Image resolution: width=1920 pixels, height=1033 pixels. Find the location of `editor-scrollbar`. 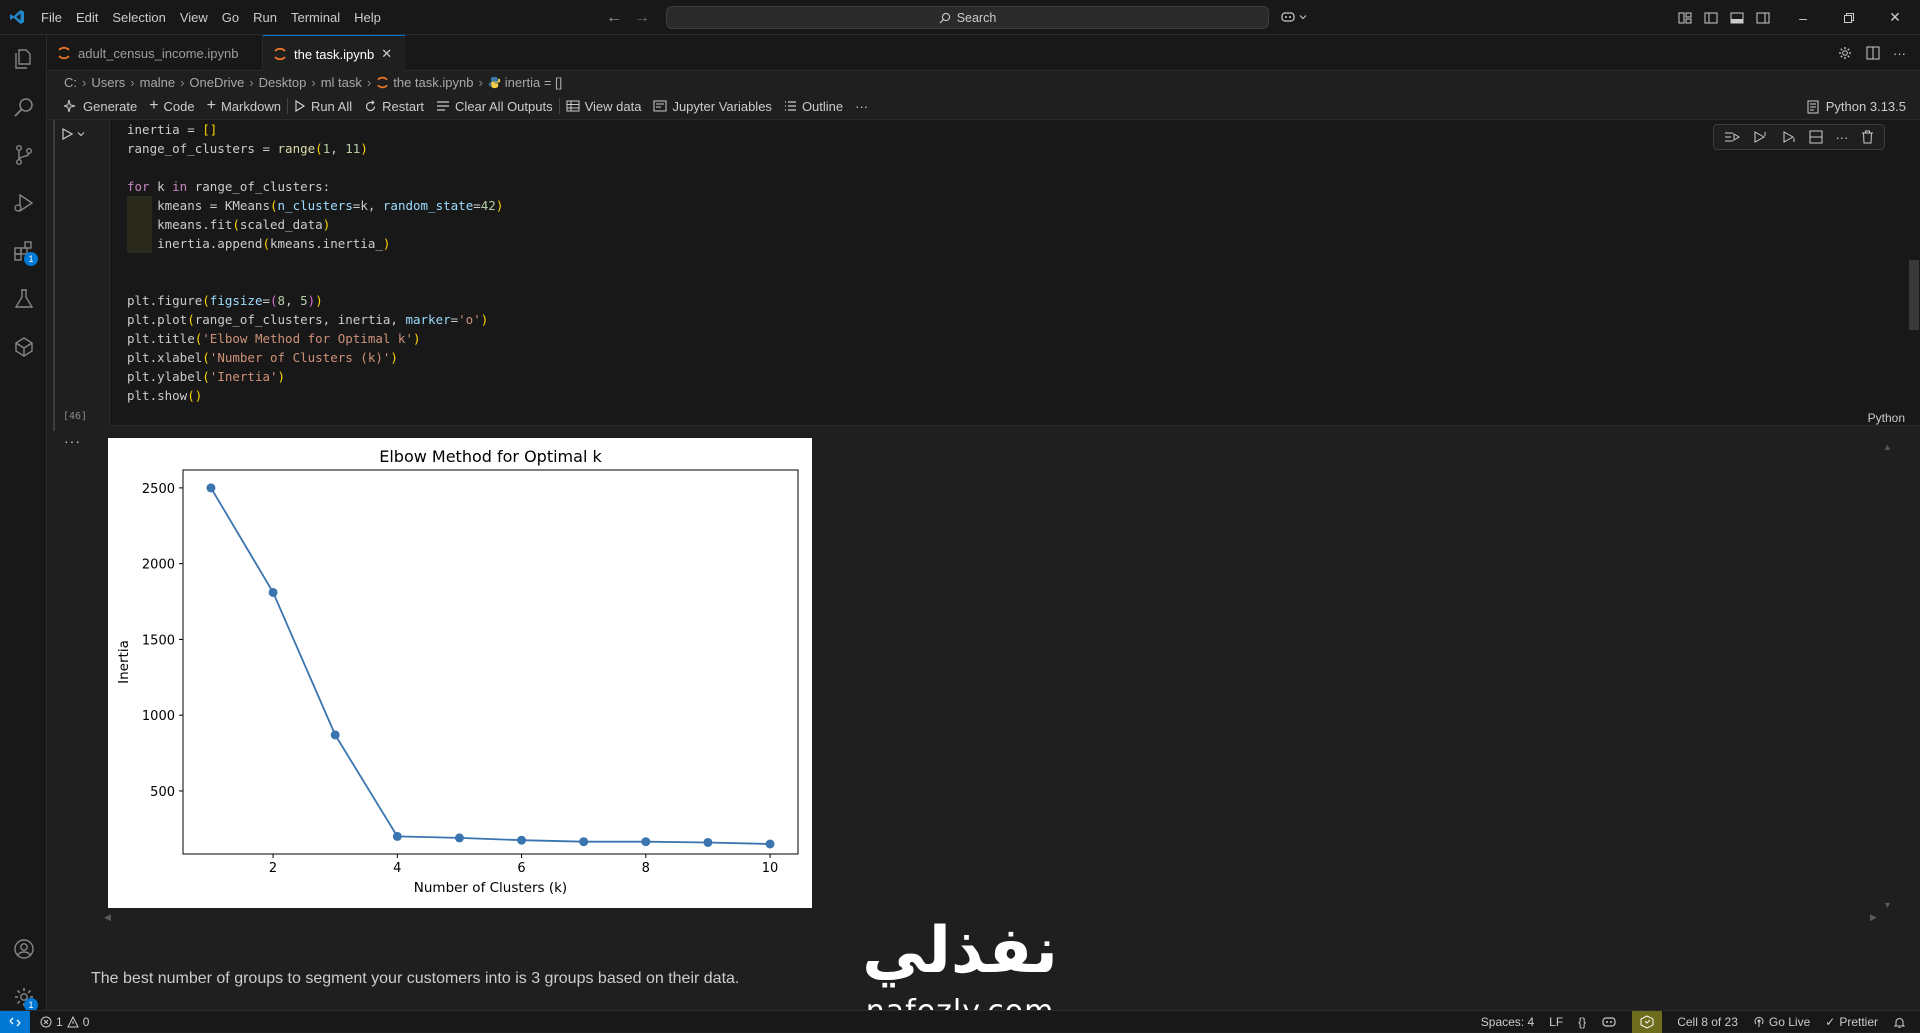

editor-scrollbar is located at coordinates (1914, 295).